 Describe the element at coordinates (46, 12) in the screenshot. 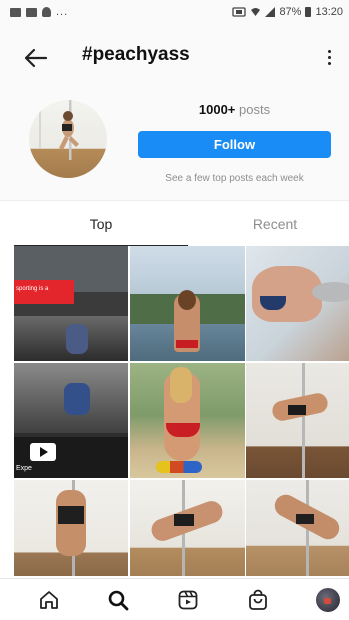

I see `bag-icon` at that location.